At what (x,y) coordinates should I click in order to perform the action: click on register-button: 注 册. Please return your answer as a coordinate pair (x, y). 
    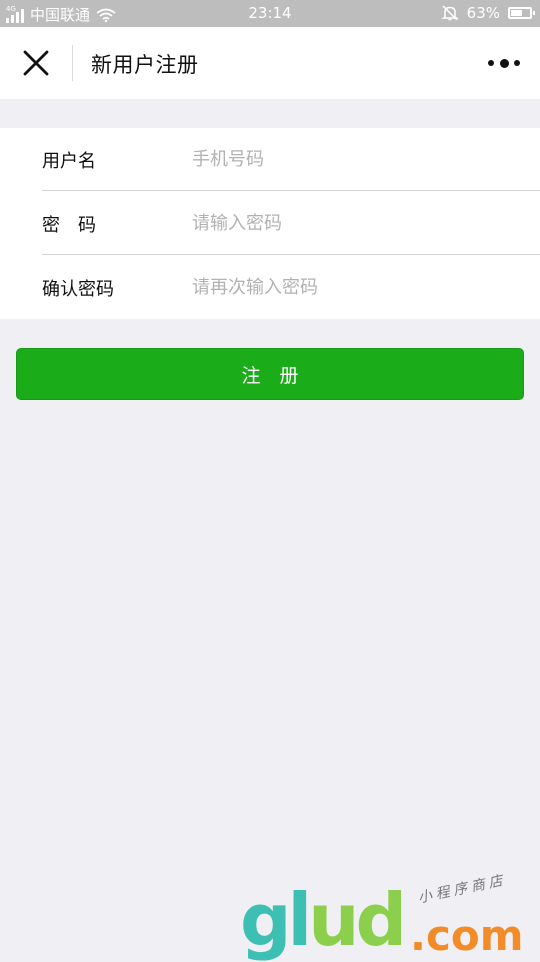
    Looking at the image, I should click on (270, 374).